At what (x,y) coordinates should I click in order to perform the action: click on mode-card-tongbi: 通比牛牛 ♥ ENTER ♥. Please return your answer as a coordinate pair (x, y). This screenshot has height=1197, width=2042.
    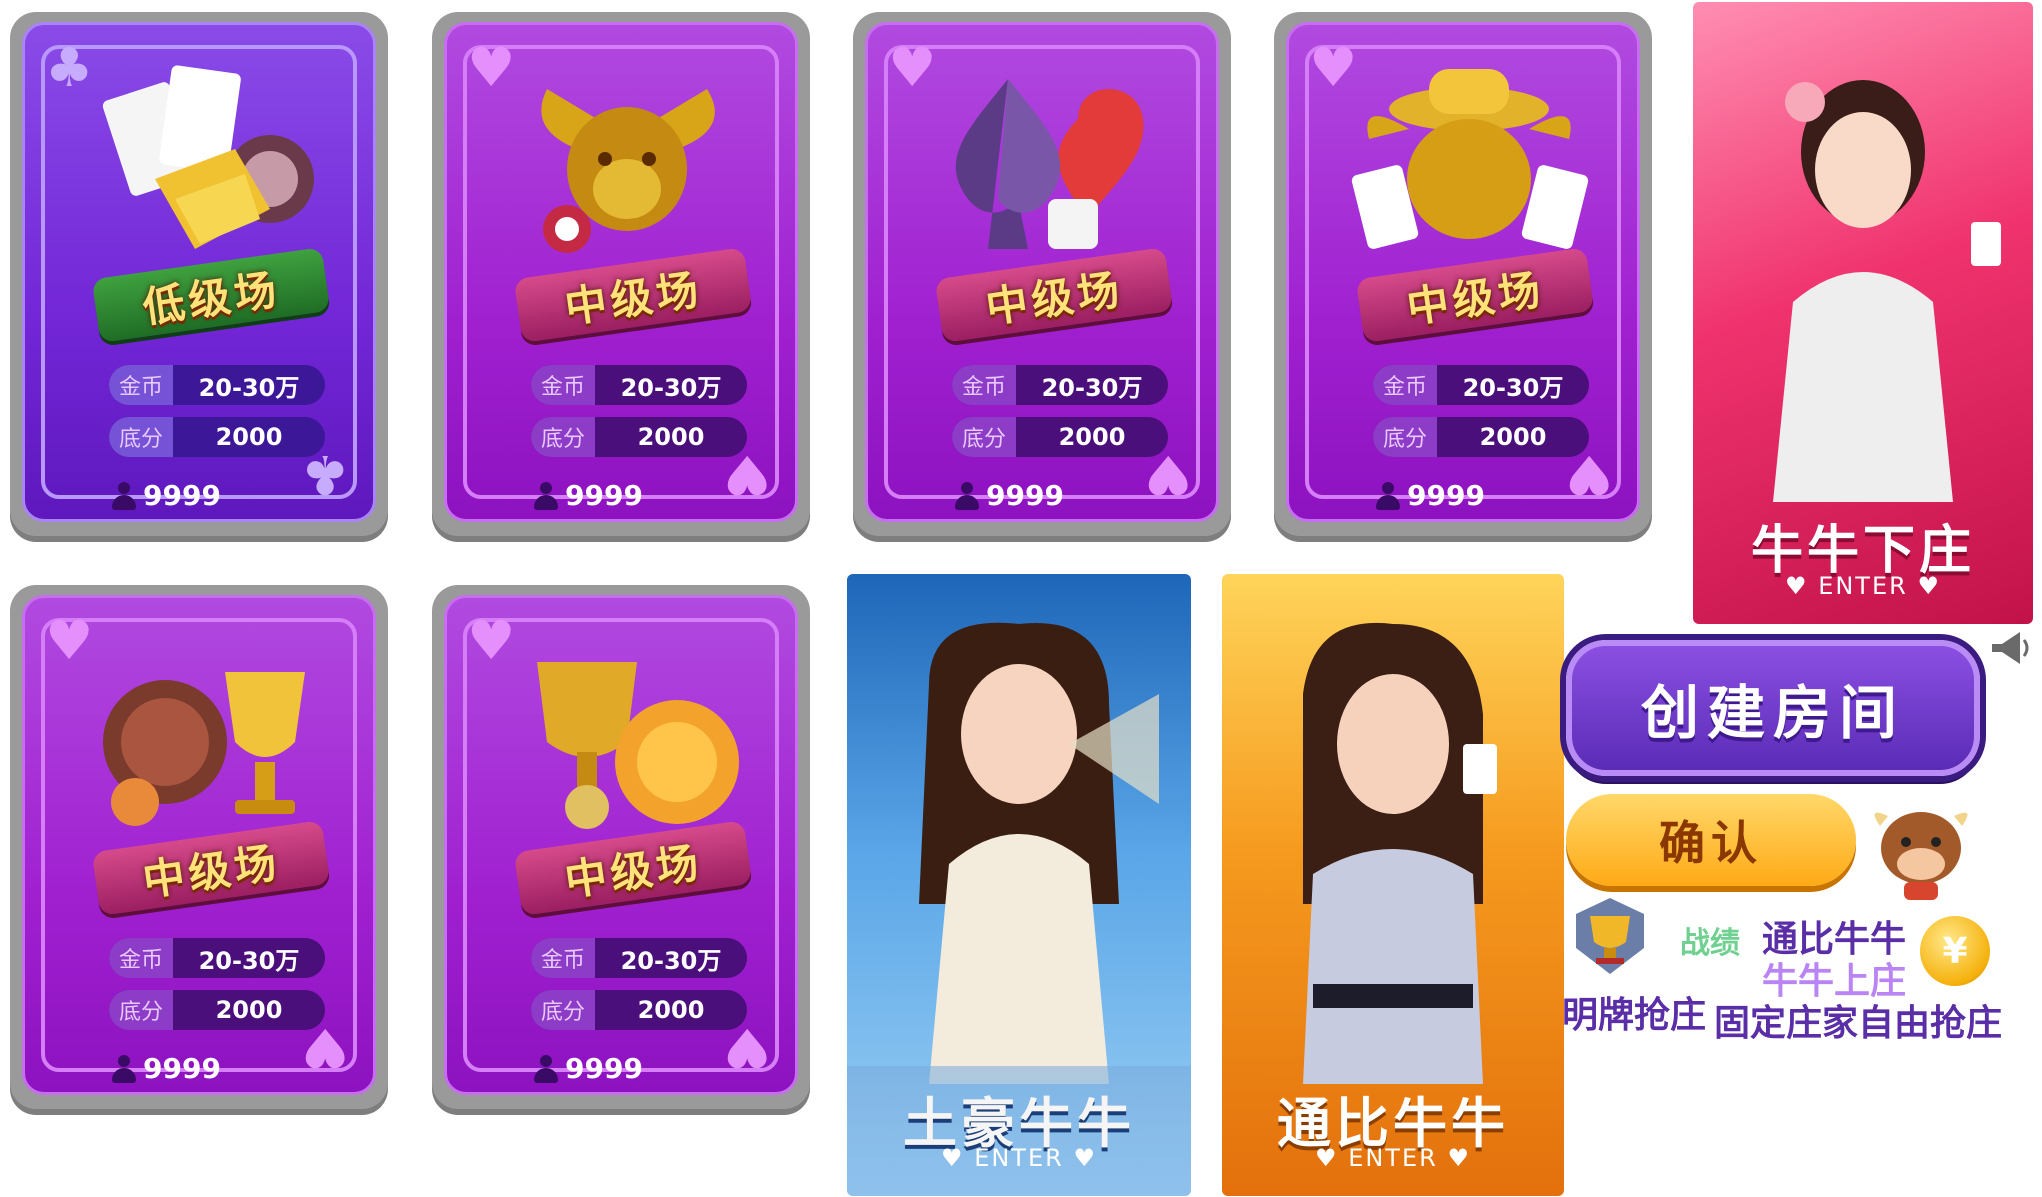
    Looking at the image, I should click on (1393, 885).